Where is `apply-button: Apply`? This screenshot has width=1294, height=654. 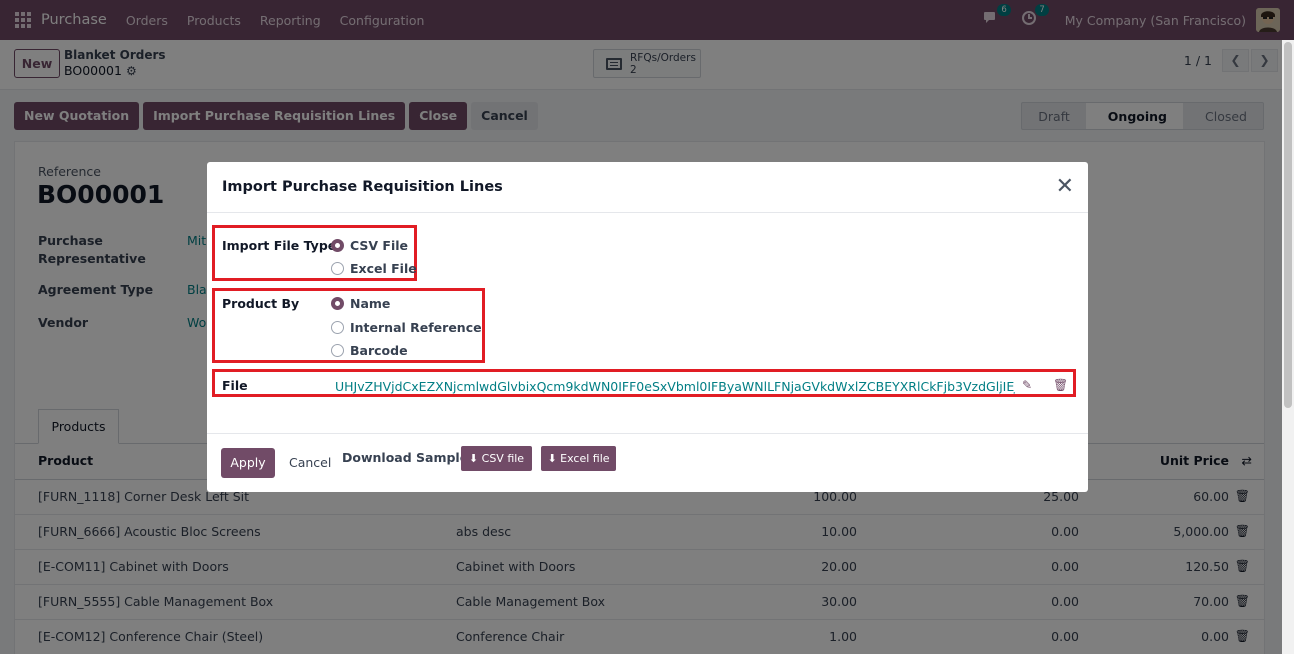 apply-button: Apply is located at coordinates (248, 463).